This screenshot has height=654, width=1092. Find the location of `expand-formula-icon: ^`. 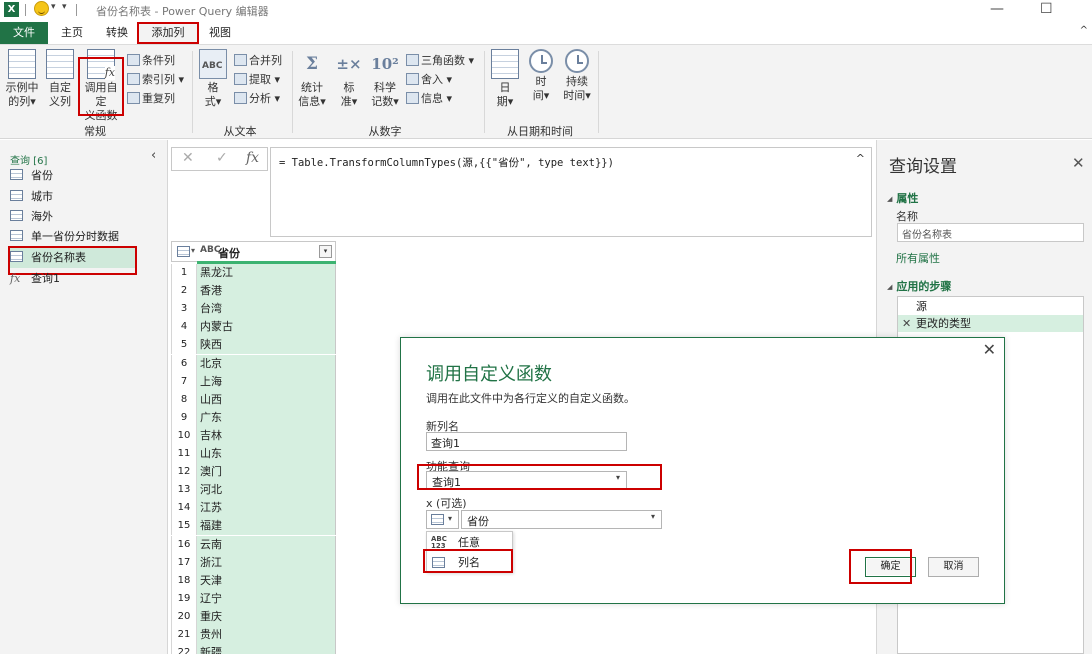

expand-formula-icon: ^ is located at coordinates (860, 158).